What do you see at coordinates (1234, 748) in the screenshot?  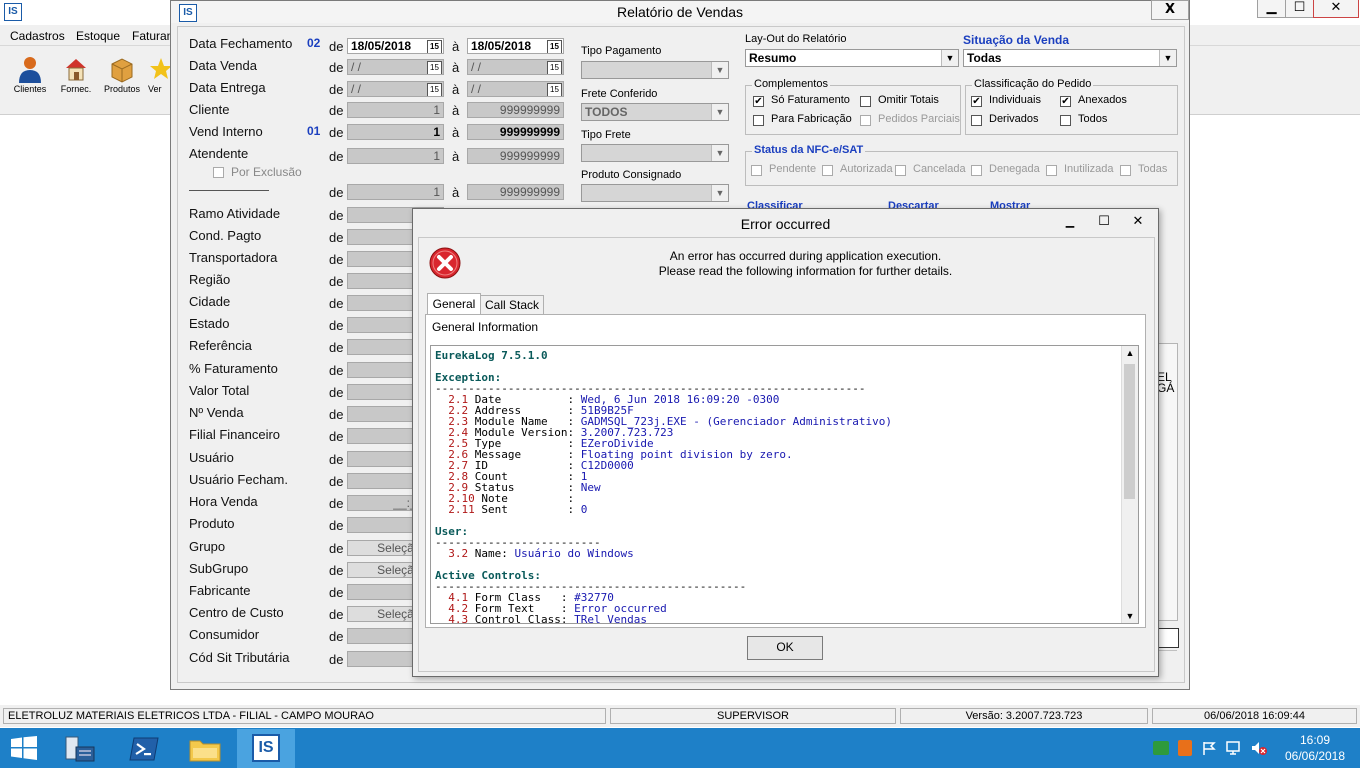 I see `tray-network-icon` at bounding box center [1234, 748].